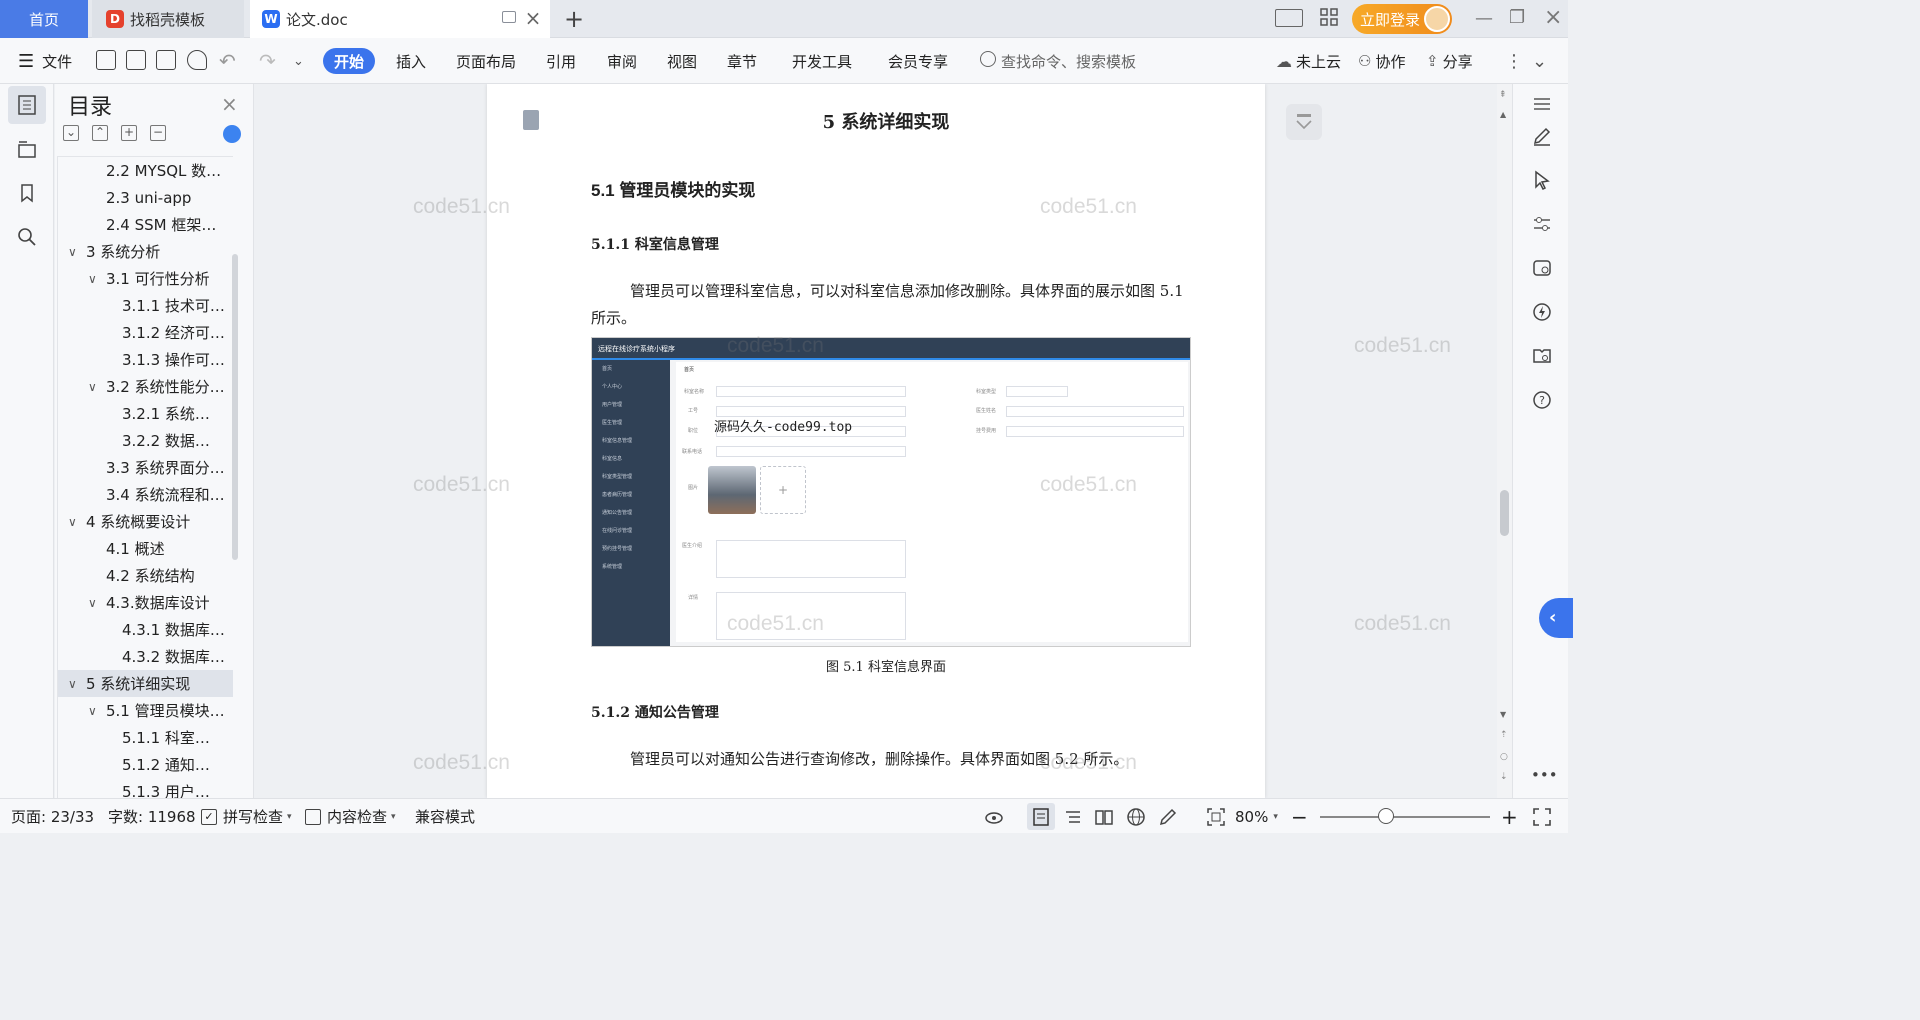  I want to click on redo-icon: ↷, so click(267, 61).